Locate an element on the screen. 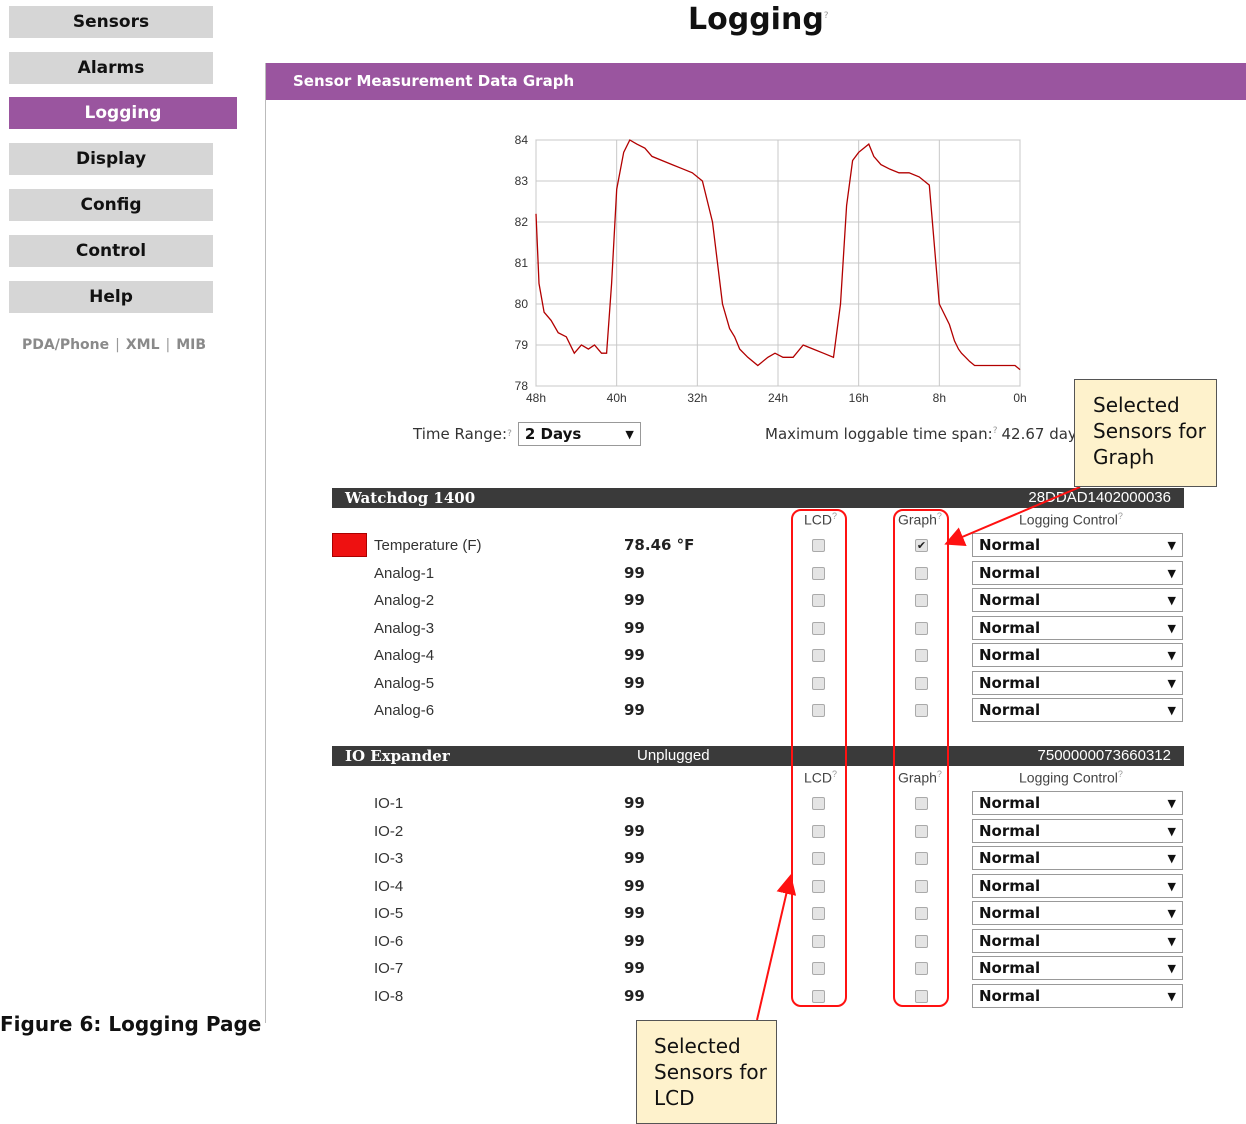 The height and width of the screenshot is (1124, 1246). lcd-callout: Selected Sensors for LCD is located at coordinates (706, 1072).